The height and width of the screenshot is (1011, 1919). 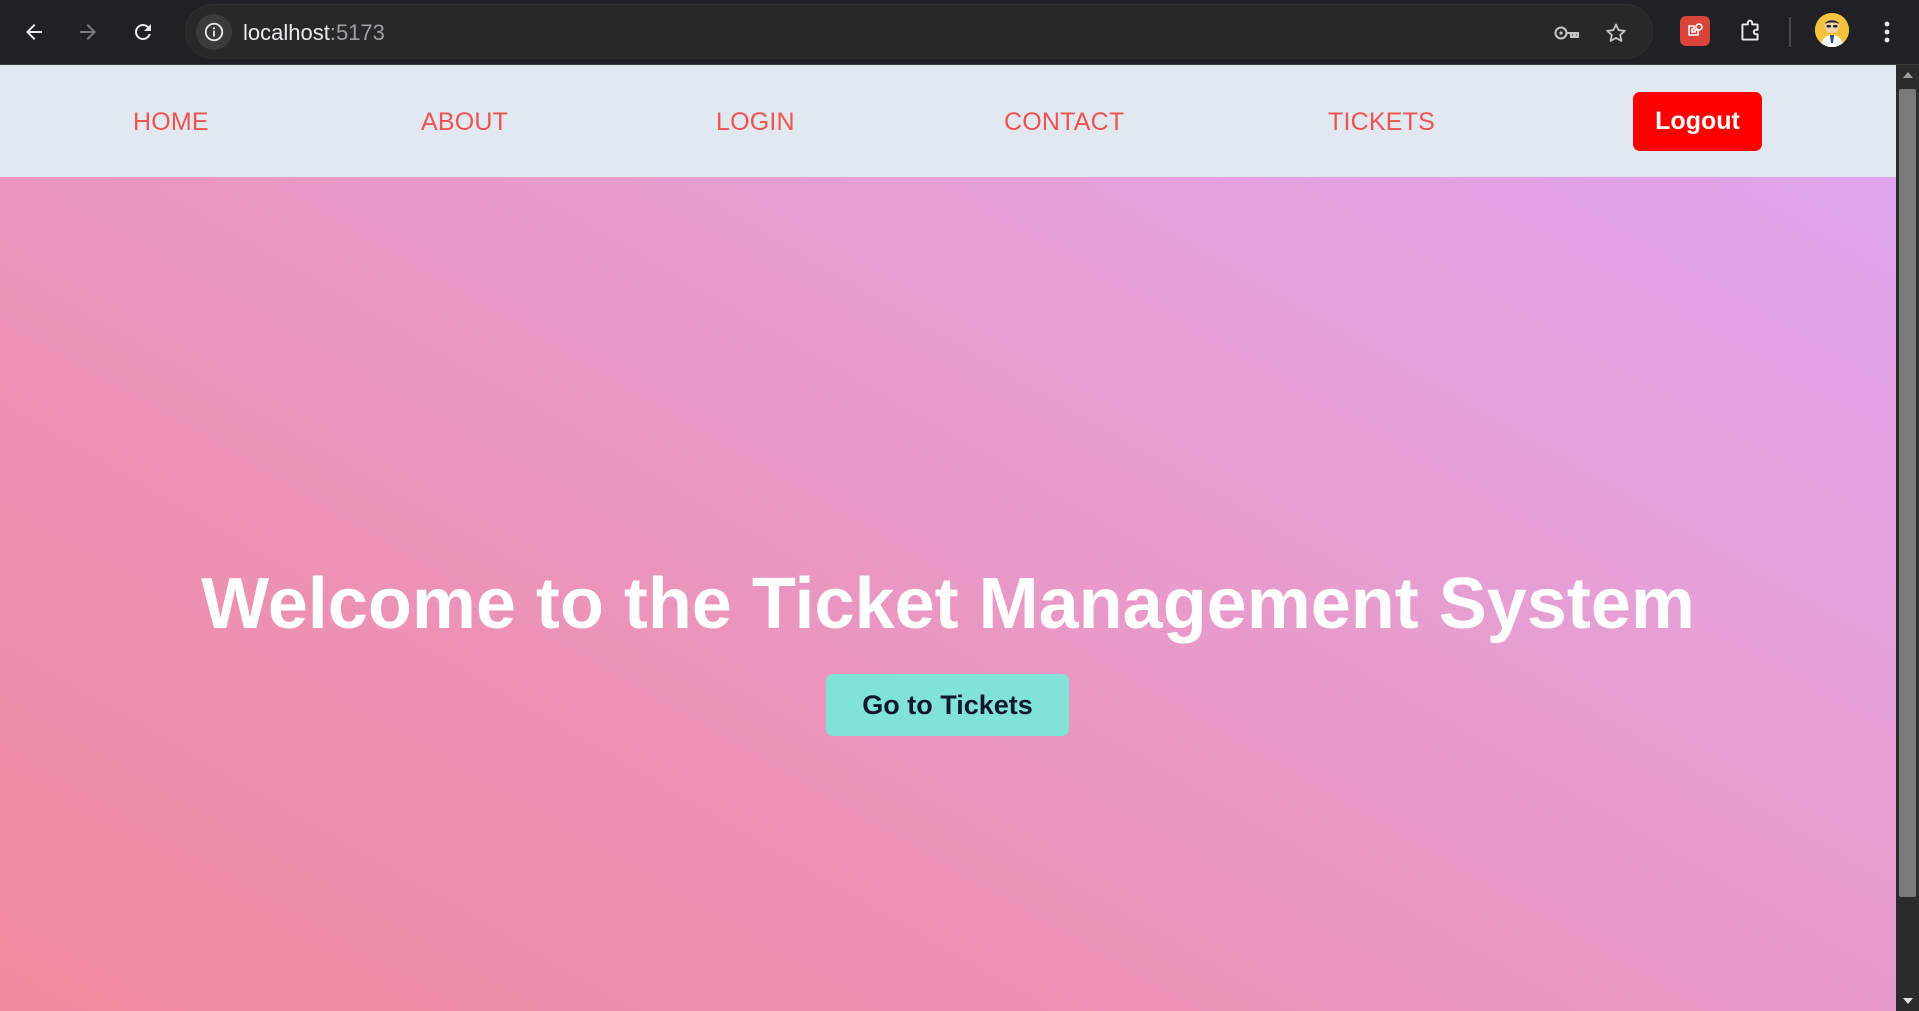 I want to click on kebab-menu-icon, so click(x=1887, y=32).